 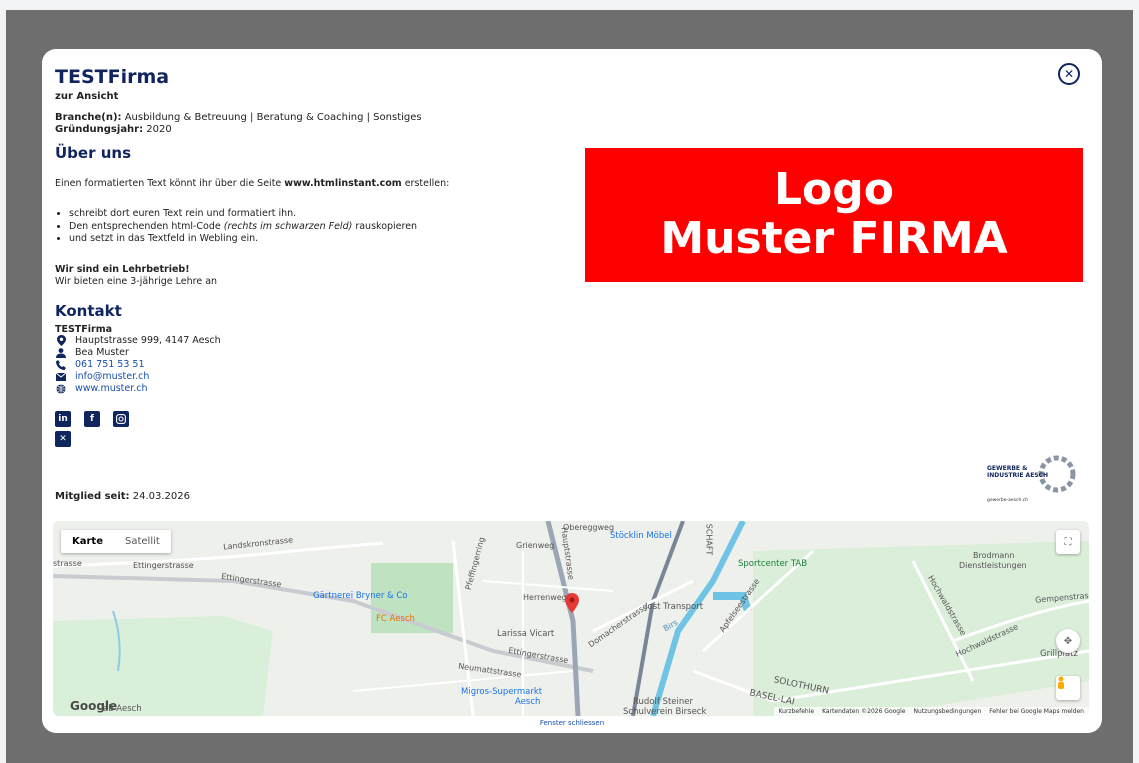 What do you see at coordinates (159, 496) in the screenshot?
I see `member-since-value: 24.03.2026` at bounding box center [159, 496].